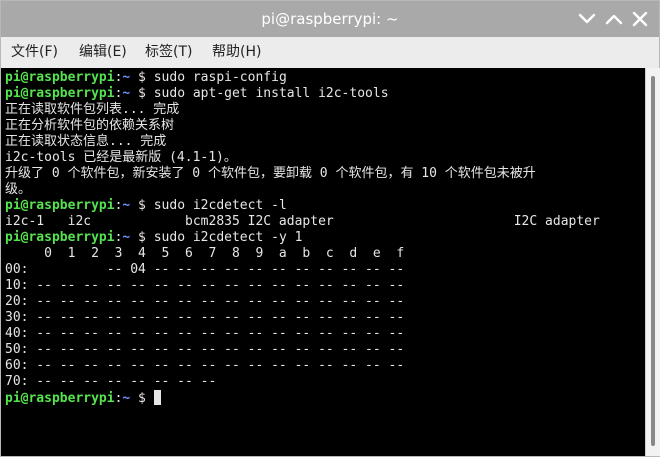  What do you see at coordinates (220, 77) in the screenshot?
I see `command-text: sudo raspi-config` at bounding box center [220, 77].